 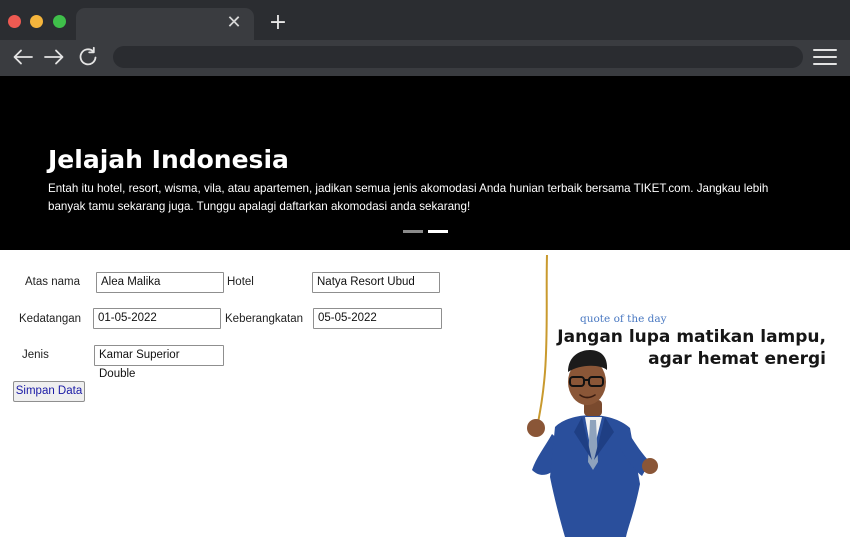 I want to click on back-arrow-icon, so click(x=23, y=57).